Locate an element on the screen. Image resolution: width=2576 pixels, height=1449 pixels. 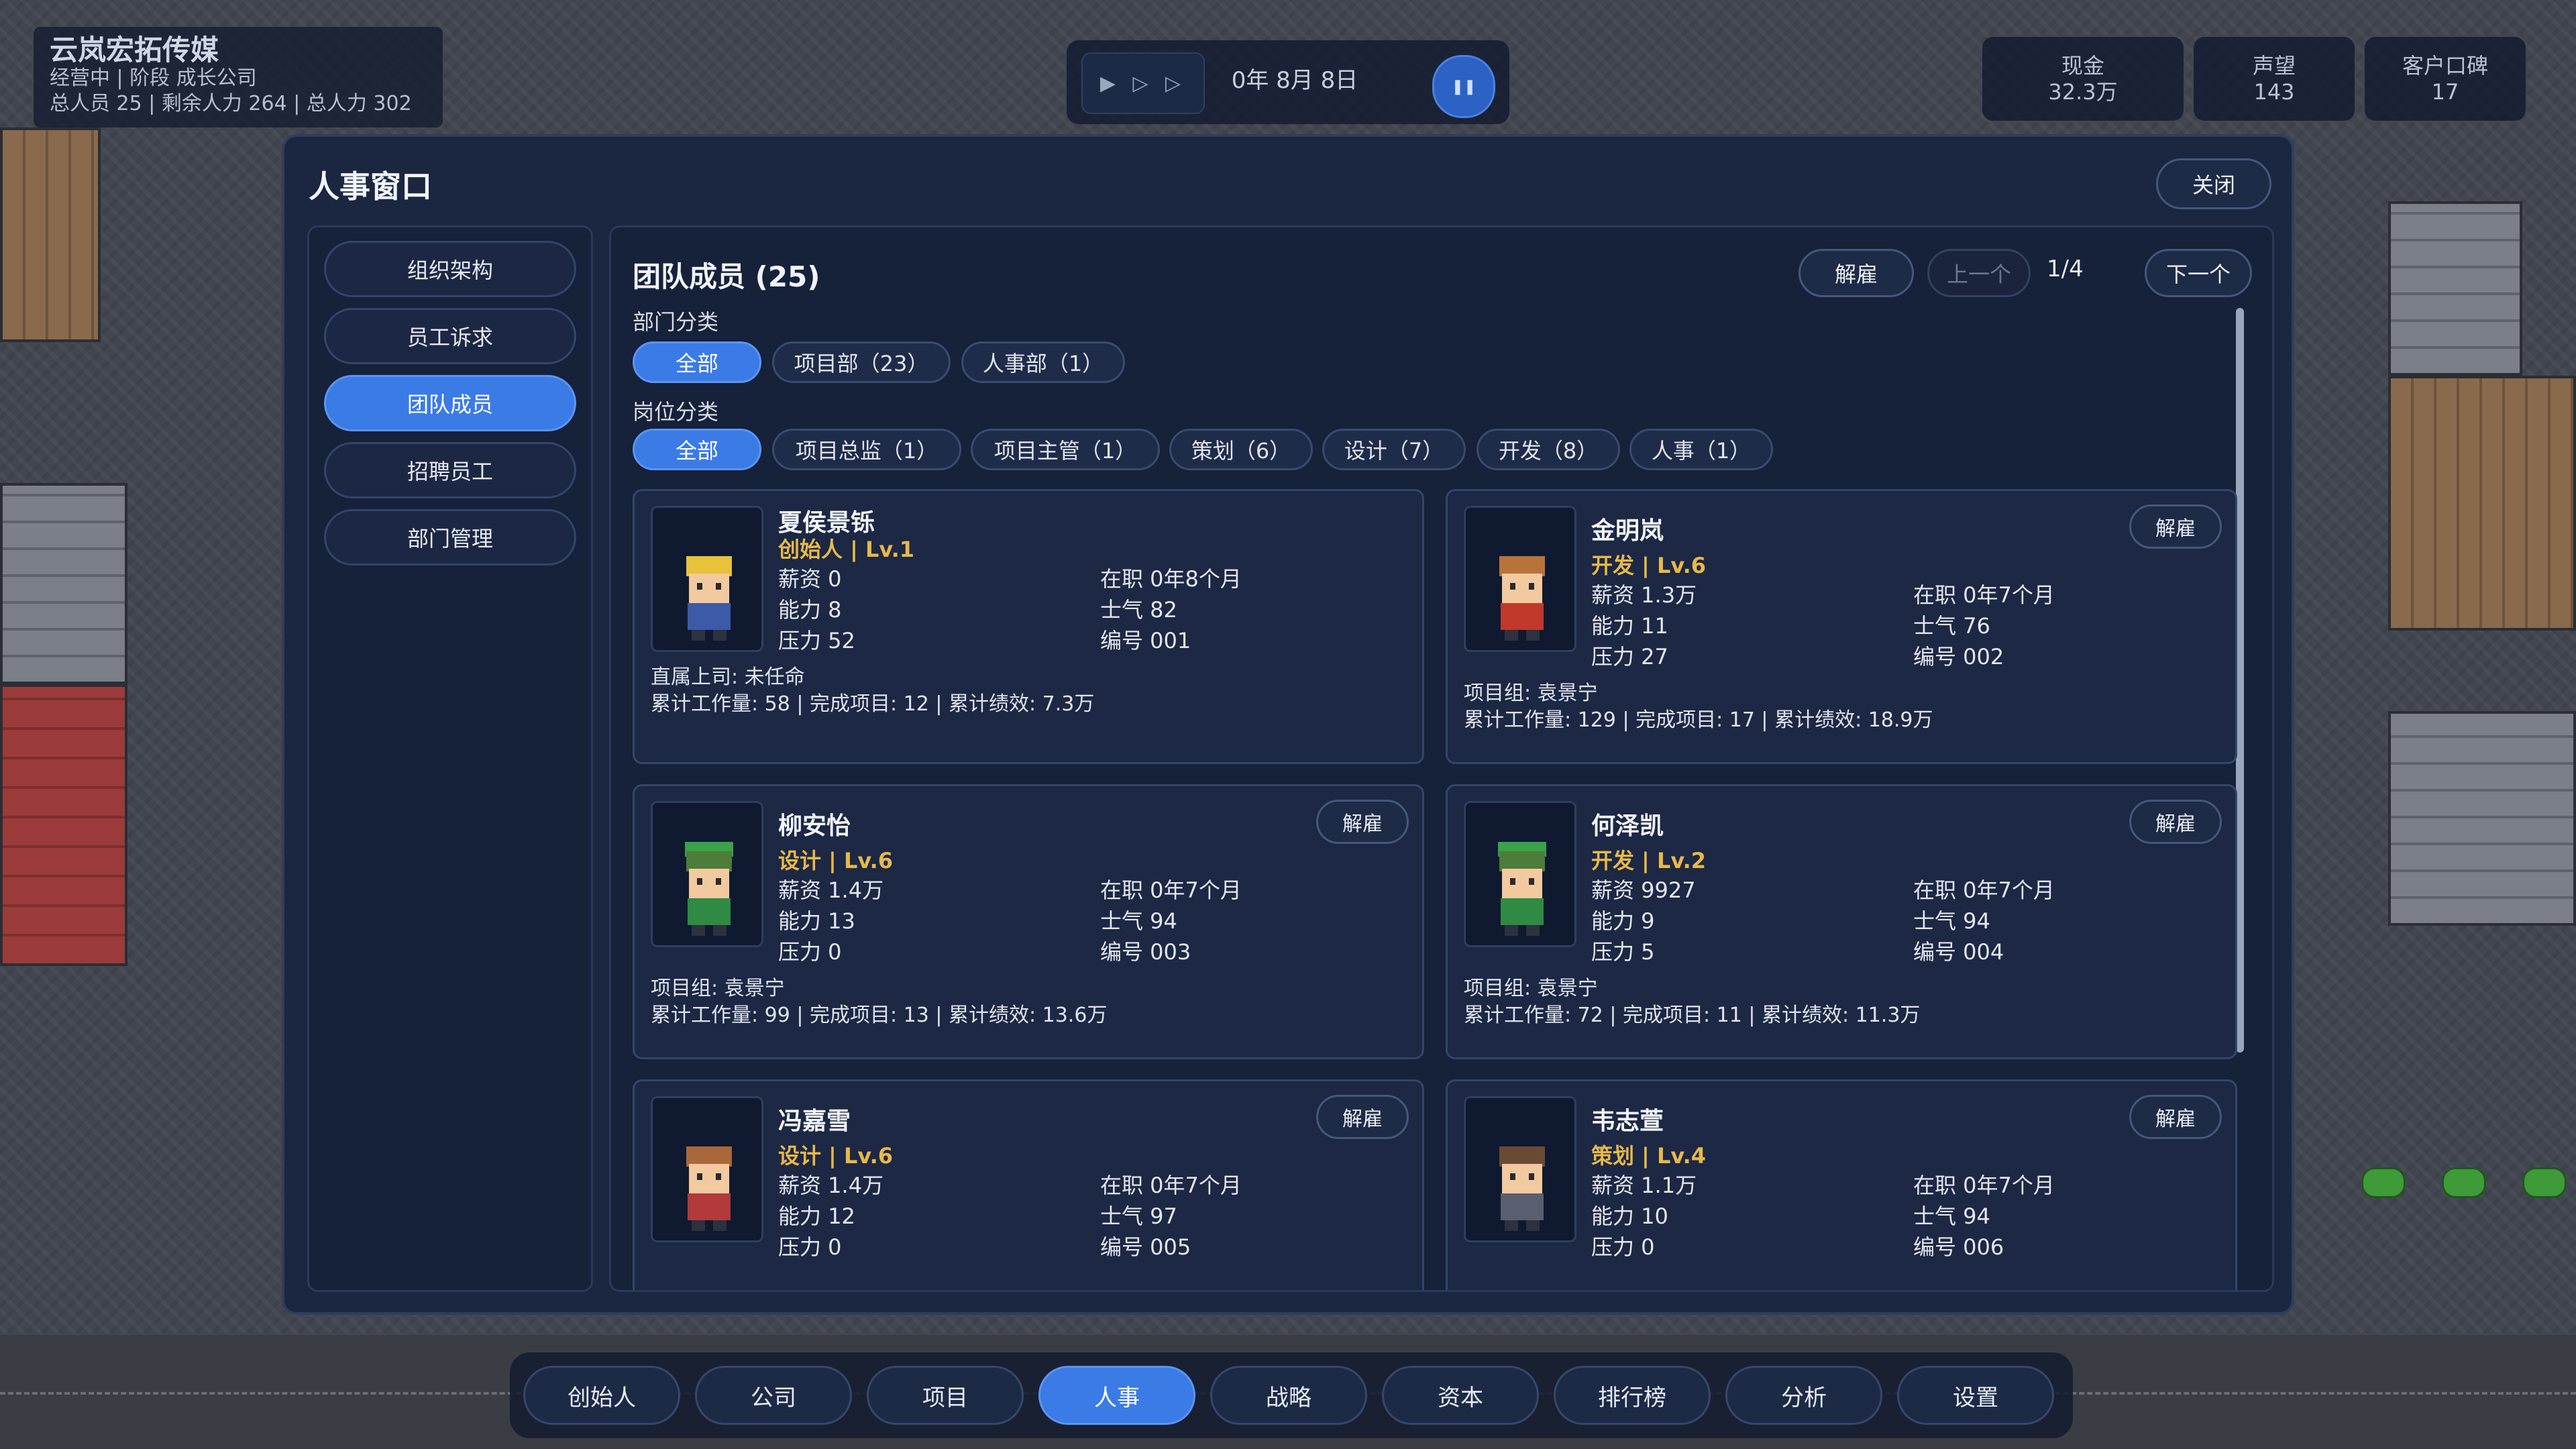
nav-strategy: 战略 is located at coordinates (1288, 1395).